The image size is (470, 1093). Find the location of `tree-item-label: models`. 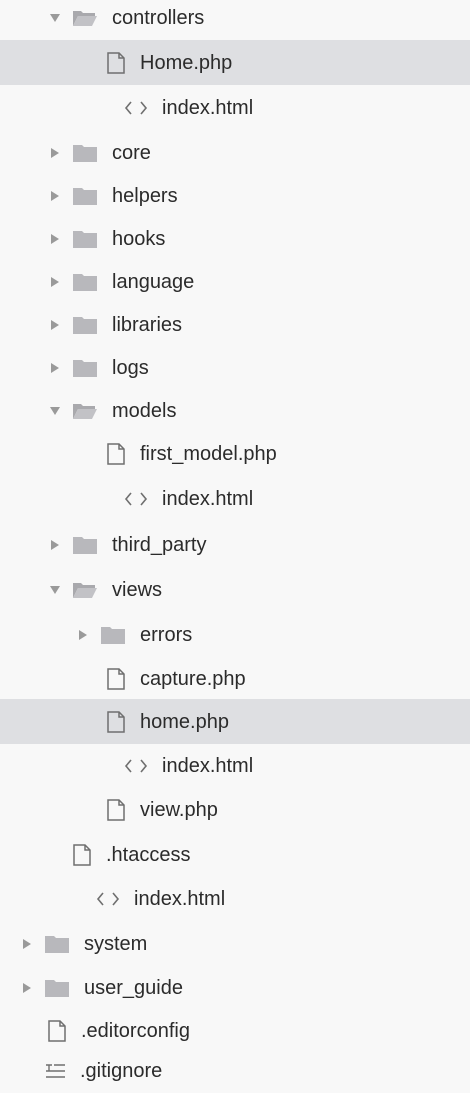

tree-item-label: models is located at coordinates (144, 410).